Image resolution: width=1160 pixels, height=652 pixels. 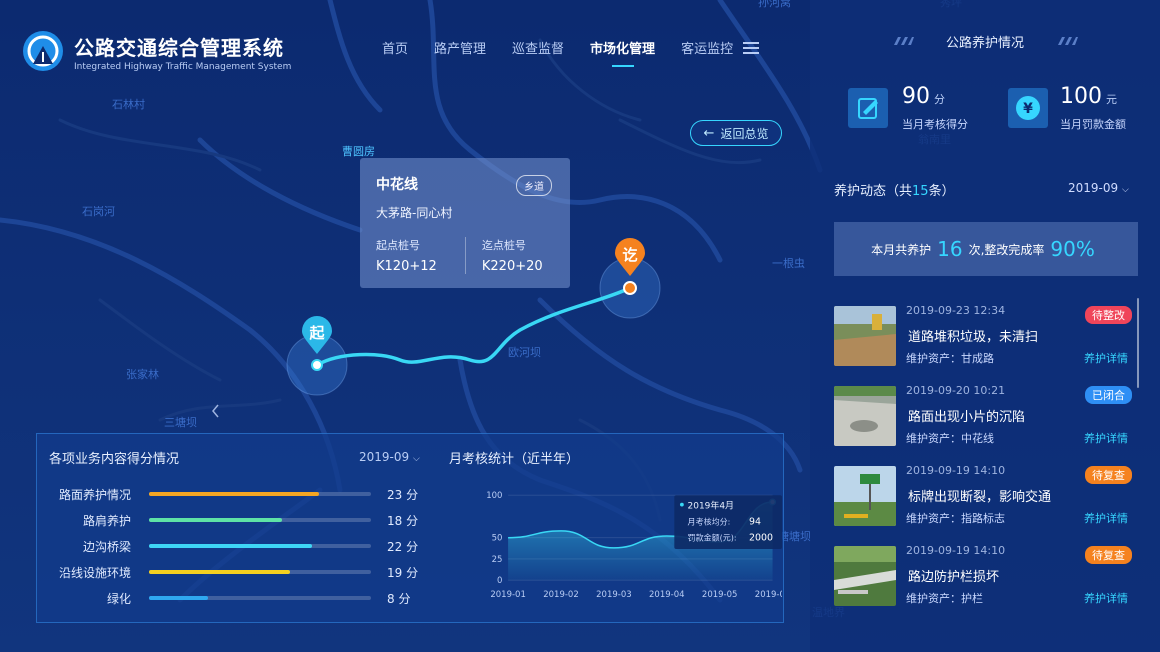 I want to click on main-nav: 首页 路产管理 巡查监督 市场化管理 客运监控, so click(x=571, y=52).